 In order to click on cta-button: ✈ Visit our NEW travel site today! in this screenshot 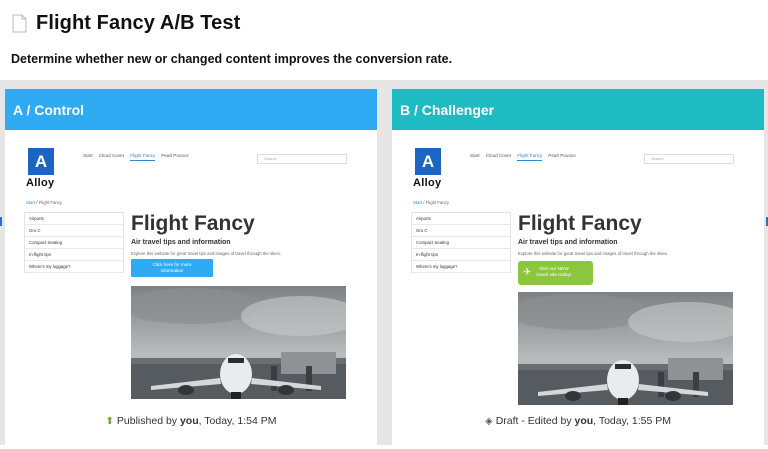, I will do `click(555, 273)`.